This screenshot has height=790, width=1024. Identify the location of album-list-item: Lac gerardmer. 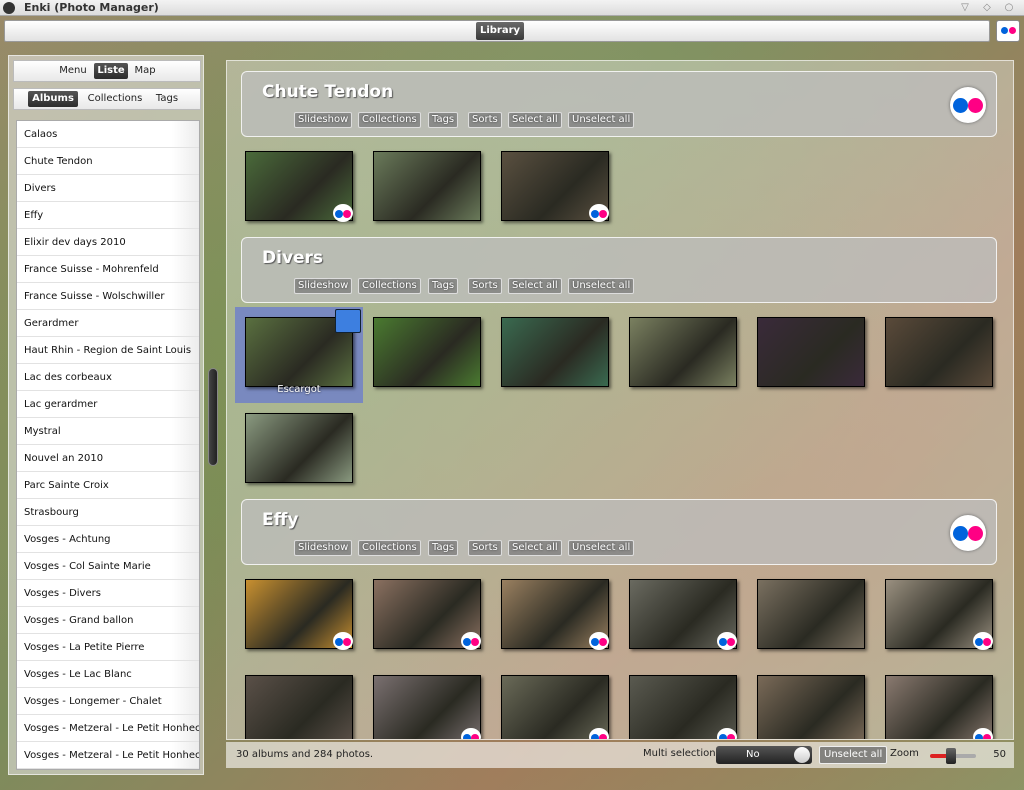
(108, 404).